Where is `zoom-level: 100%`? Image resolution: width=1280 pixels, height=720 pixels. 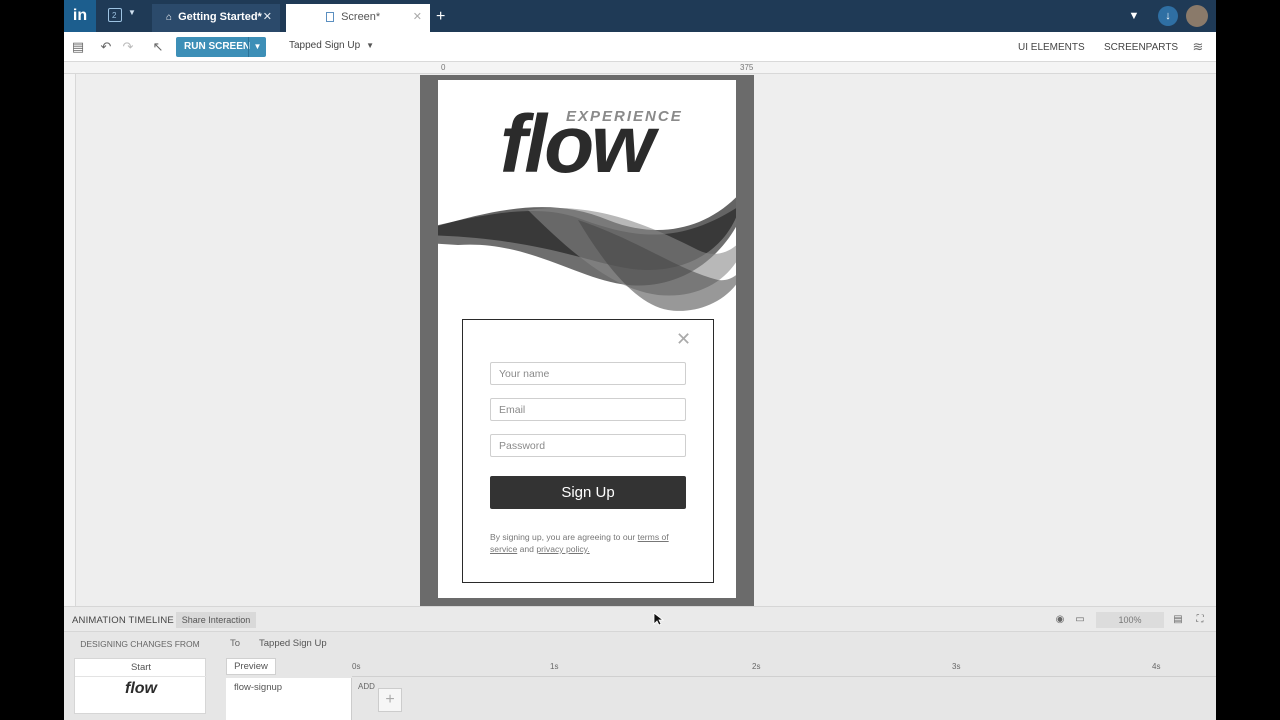 zoom-level: 100% is located at coordinates (1130, 620).